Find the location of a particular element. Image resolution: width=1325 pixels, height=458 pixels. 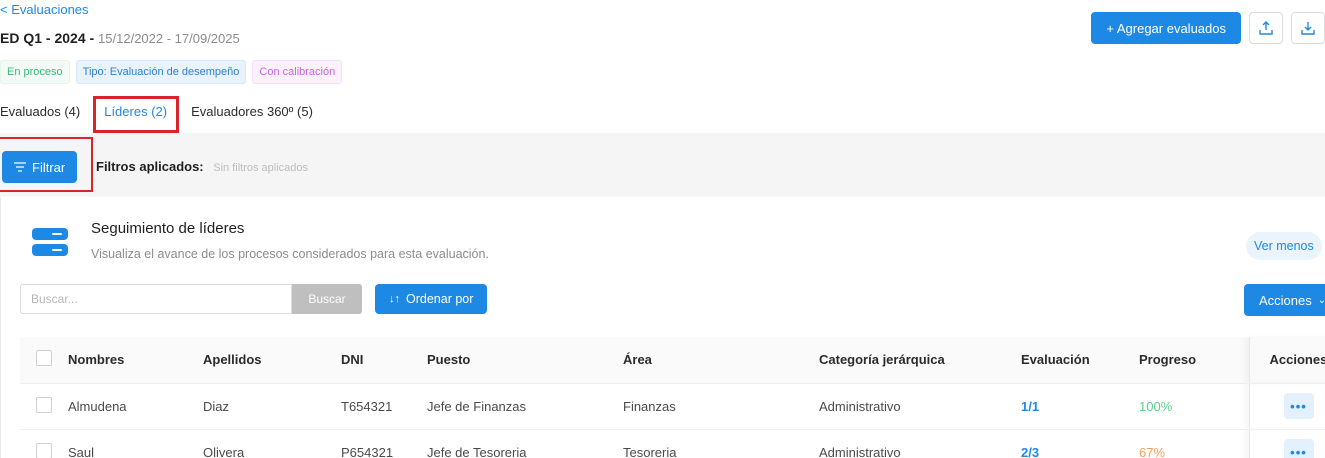

cell-progreso: 100% is located at coordinates (1194, 406).